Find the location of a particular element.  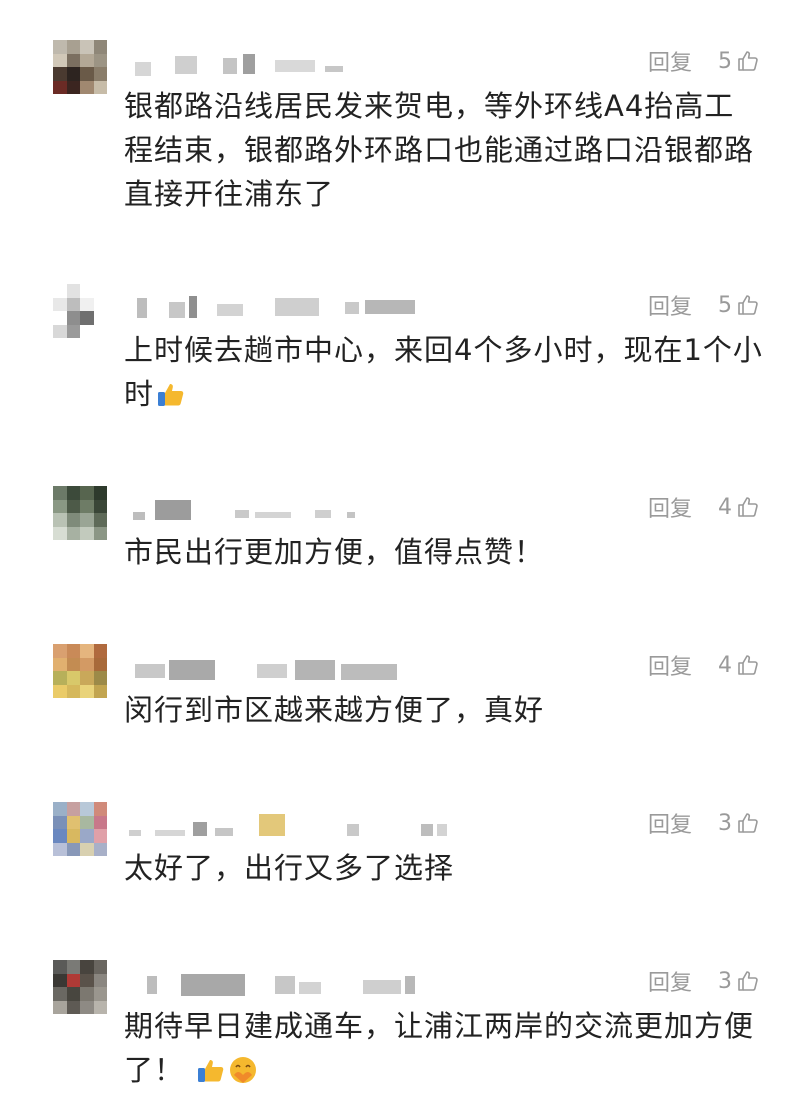

heart-hands-emoji-icon is located at coordinates (243, 1070).